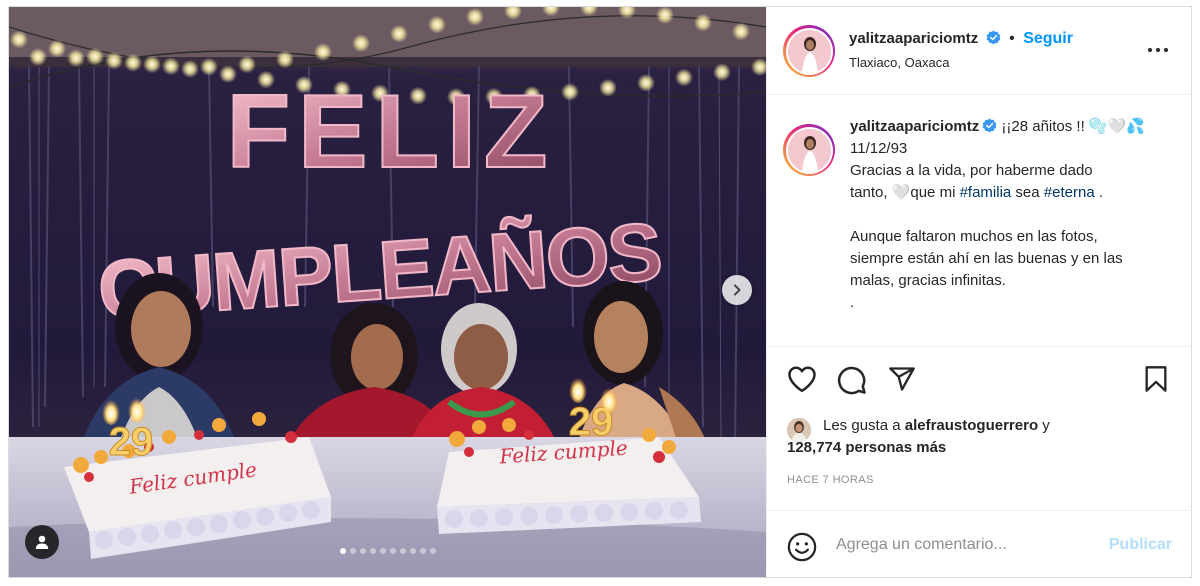 The width and height of the screenshot is (1200, 586). Describe the element at coordinates (1158, 50) in the screenshot. I see `more-options-icon` at that location.